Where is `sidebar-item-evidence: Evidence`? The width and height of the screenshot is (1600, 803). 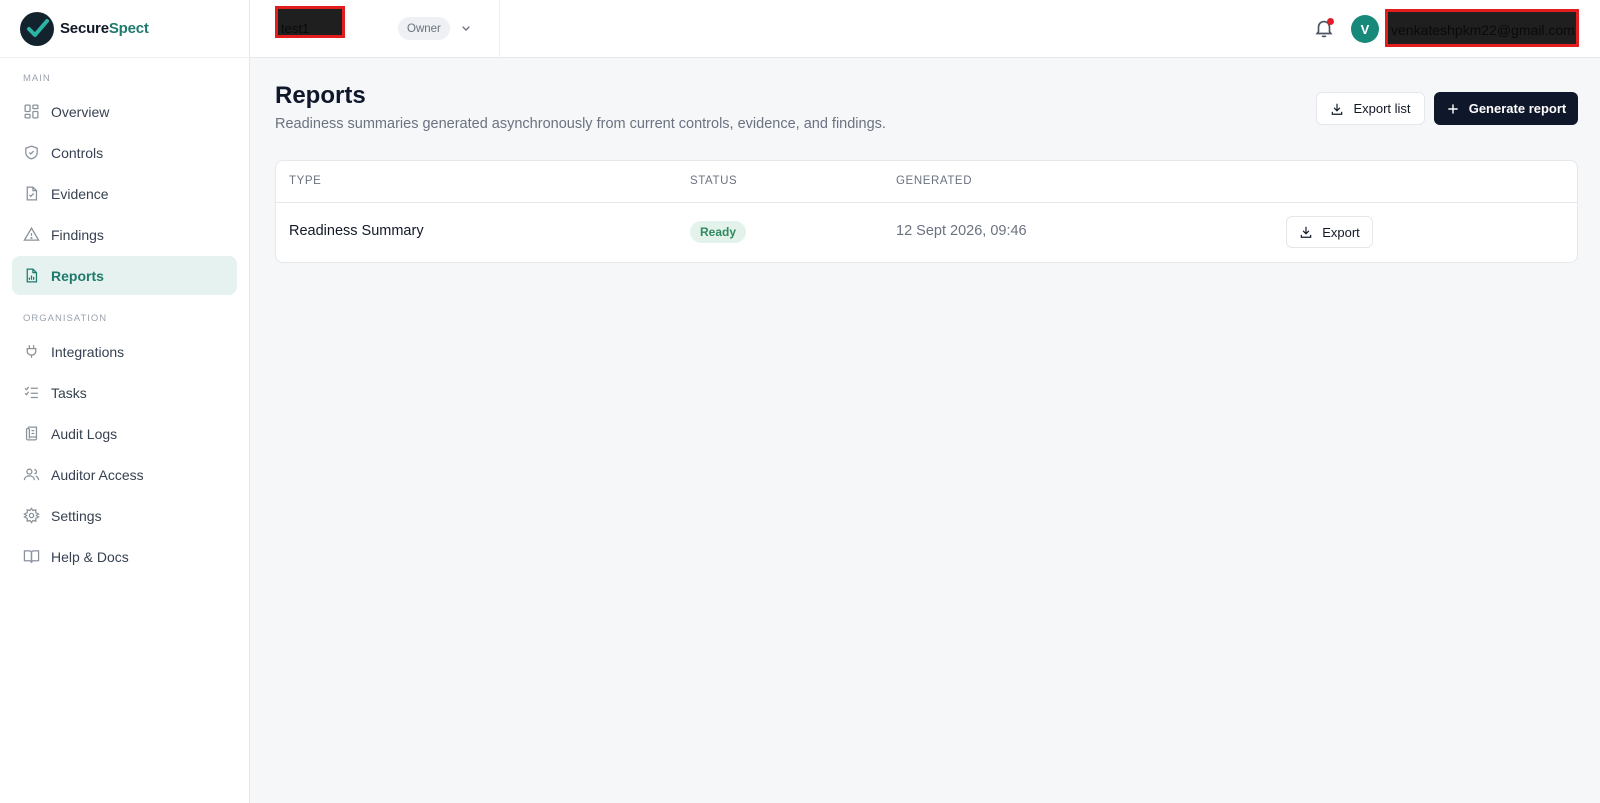
sidebar-item-evidence: Evidence is located at coordinates (124, 193).